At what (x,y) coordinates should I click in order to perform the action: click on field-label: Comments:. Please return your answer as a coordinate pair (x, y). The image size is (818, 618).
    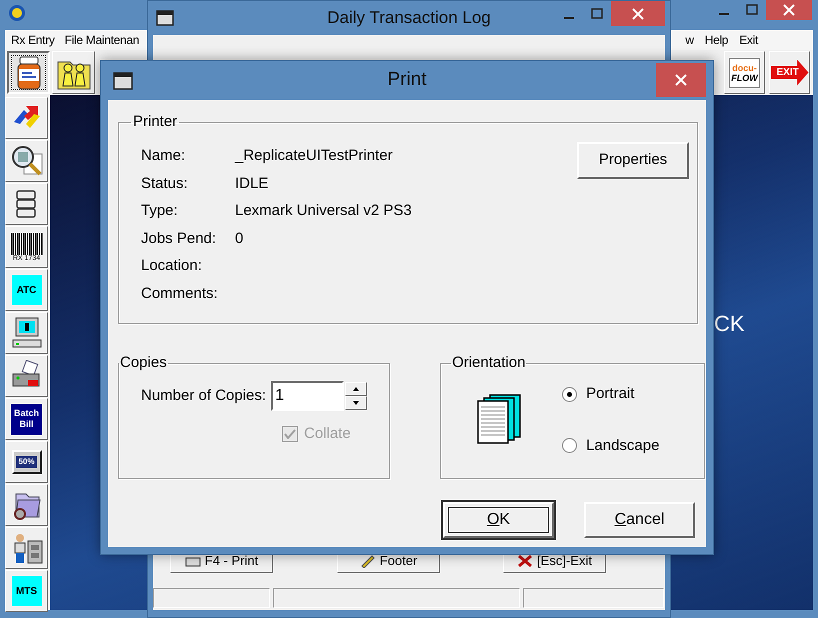
    Looking at the image, I should click on (180, 293).